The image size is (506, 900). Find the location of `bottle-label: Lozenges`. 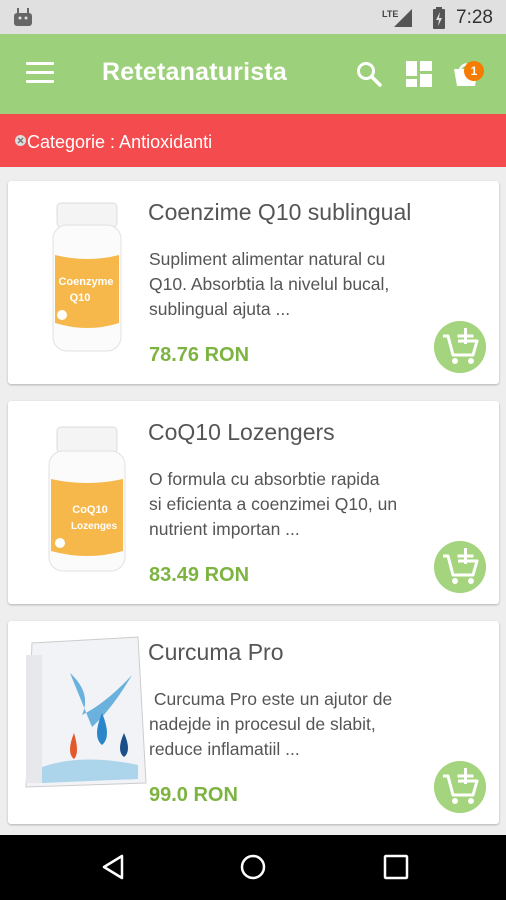

bottle-label: Lozenges is located at coordinates (94, 526).